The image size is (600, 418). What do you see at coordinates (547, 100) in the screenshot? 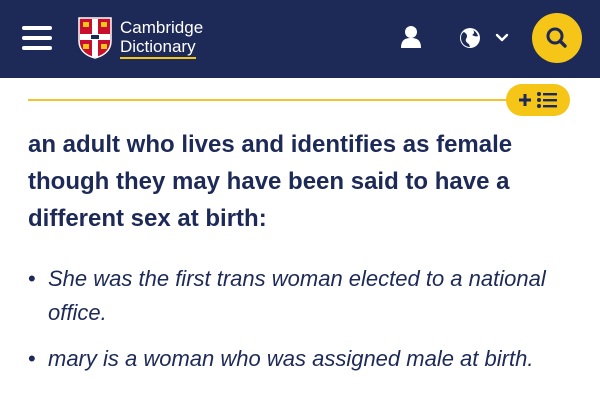
I see `list-icon` at bounding box center [547, 100].